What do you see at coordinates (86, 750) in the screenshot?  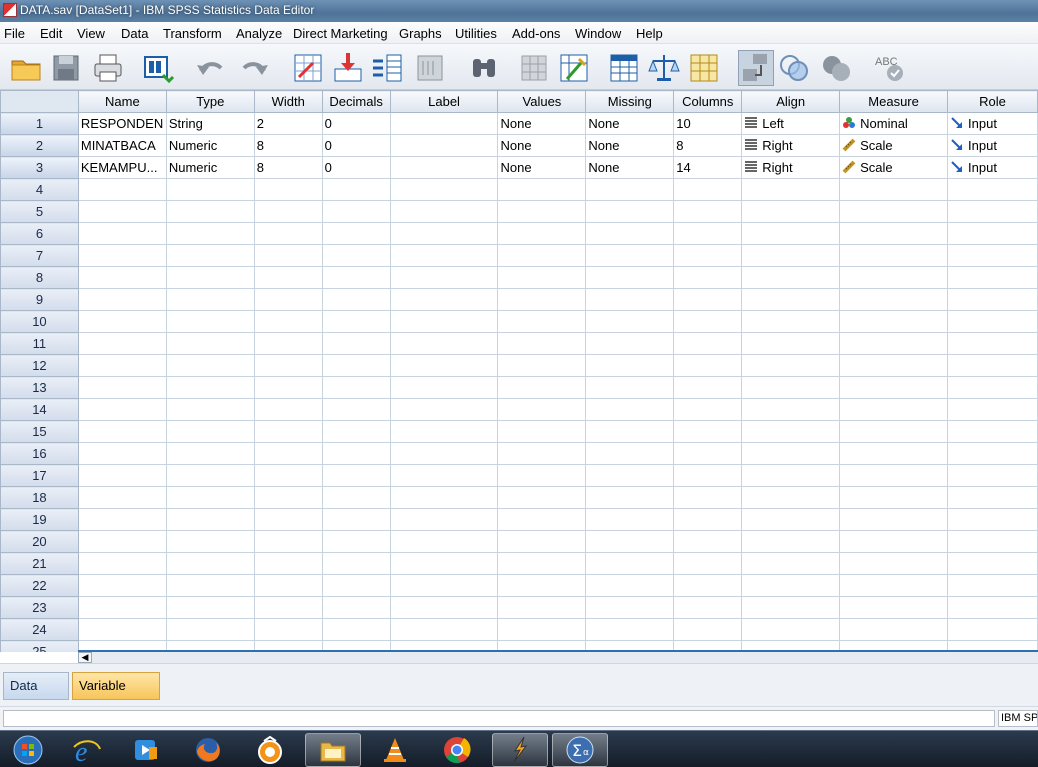 I see `internet-explorer-icon: e` at bounding box center [86, 750].